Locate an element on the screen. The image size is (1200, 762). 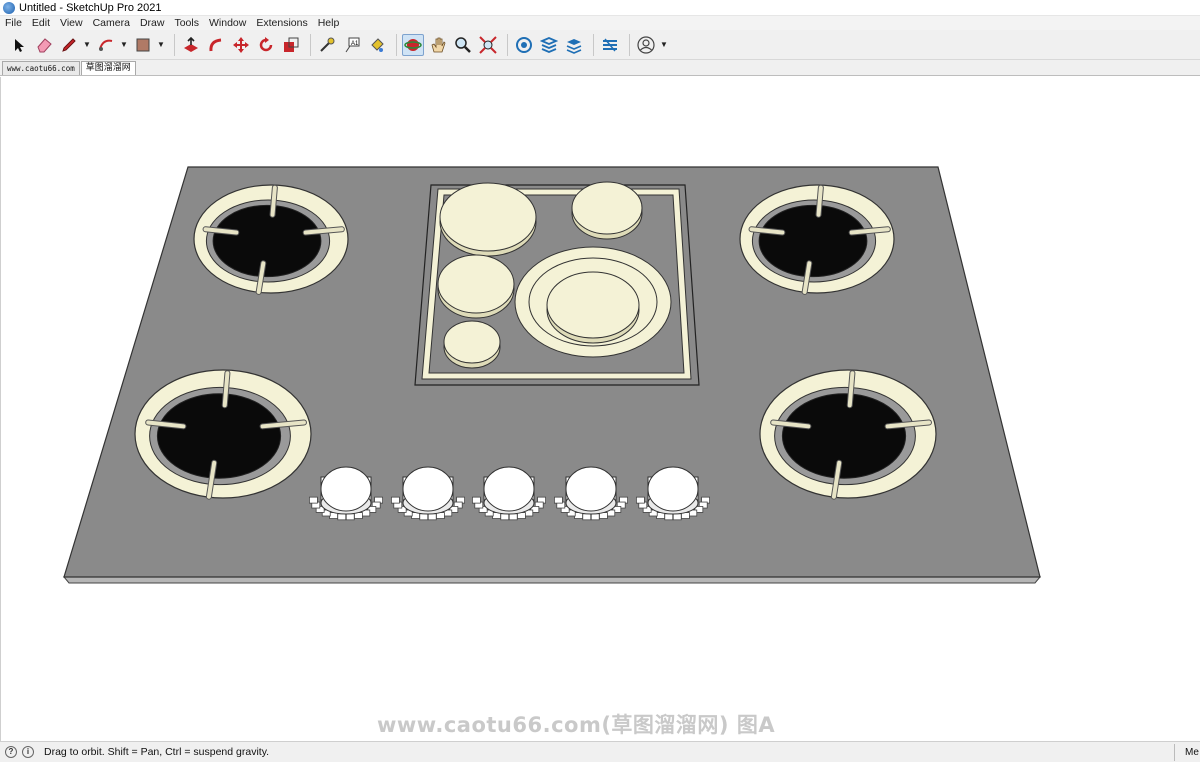
rectangle-icon is located at coordinates (143, 44).